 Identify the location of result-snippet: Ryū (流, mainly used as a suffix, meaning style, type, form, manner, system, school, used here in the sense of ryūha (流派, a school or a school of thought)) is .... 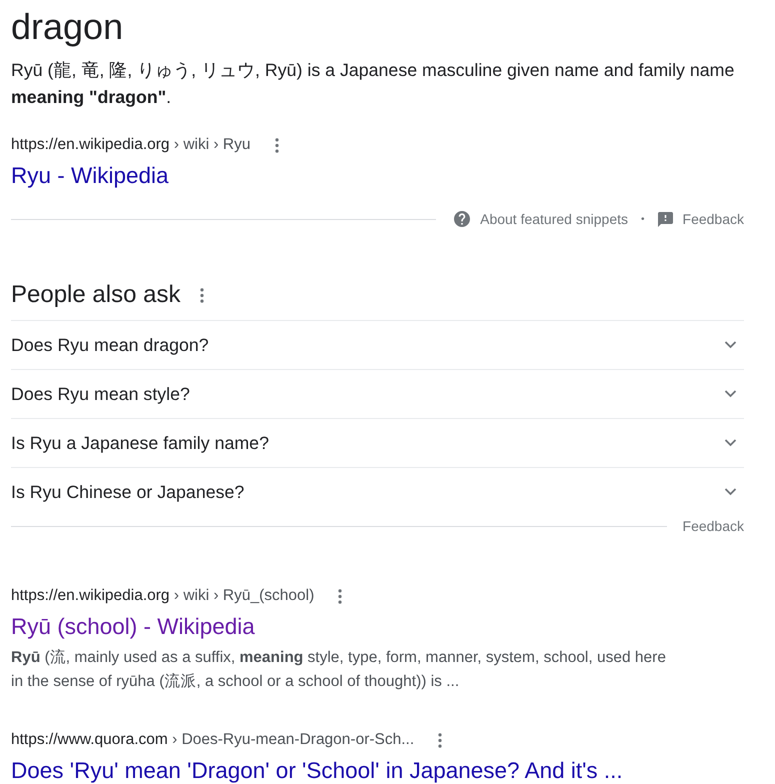
(339, 670).